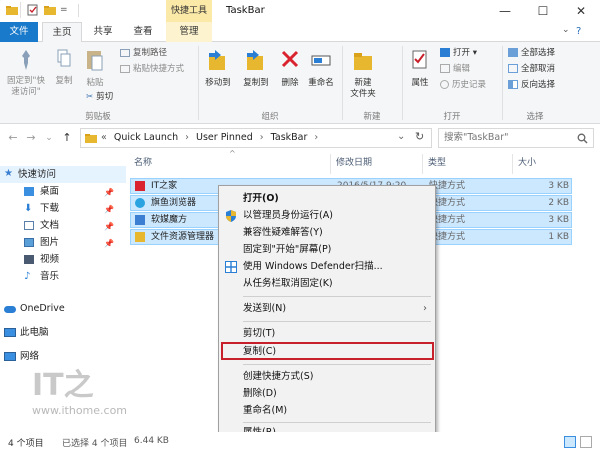 Image resolution: width=600 pixels, height=452 pixels. What do you see at coordinates (80, 410) in the screenshot?
I see `ithome-url: www.ithome.com` at bounding box center [80, 410].